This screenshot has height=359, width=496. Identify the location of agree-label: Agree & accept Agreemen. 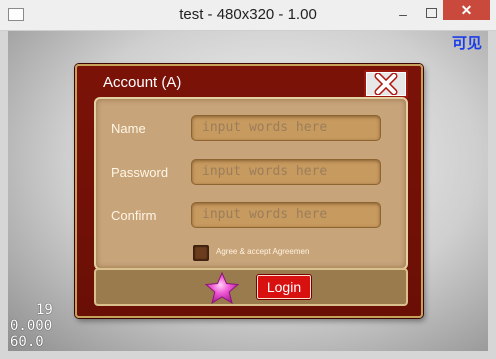
(263, 251).